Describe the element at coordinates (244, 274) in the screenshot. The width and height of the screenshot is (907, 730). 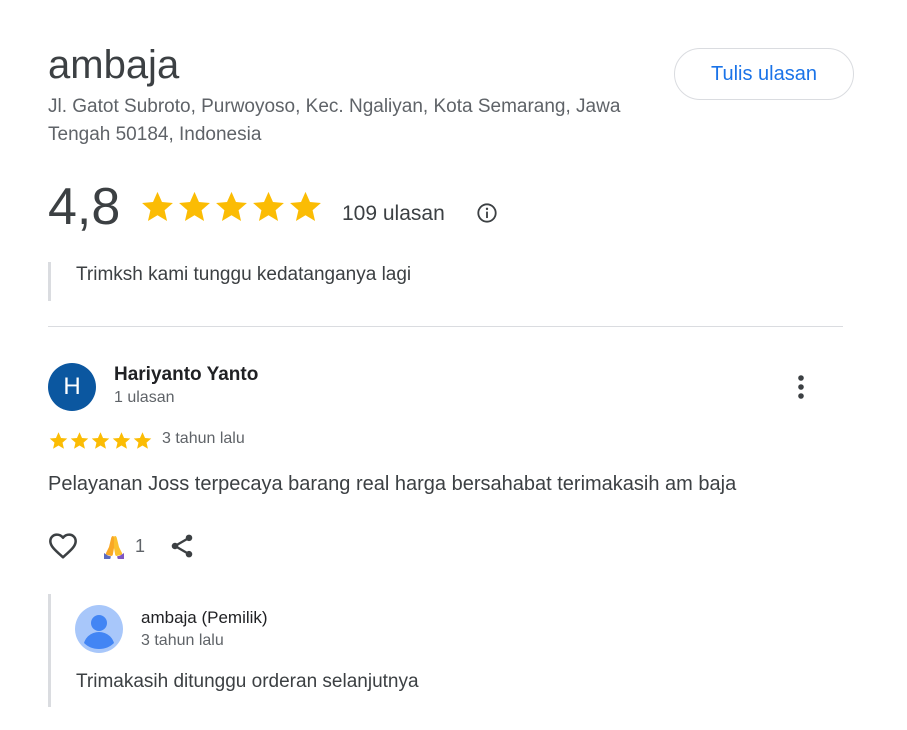
I see `owner-quote: Trimksh kami tunggu kedatanganya lagi` at that location.